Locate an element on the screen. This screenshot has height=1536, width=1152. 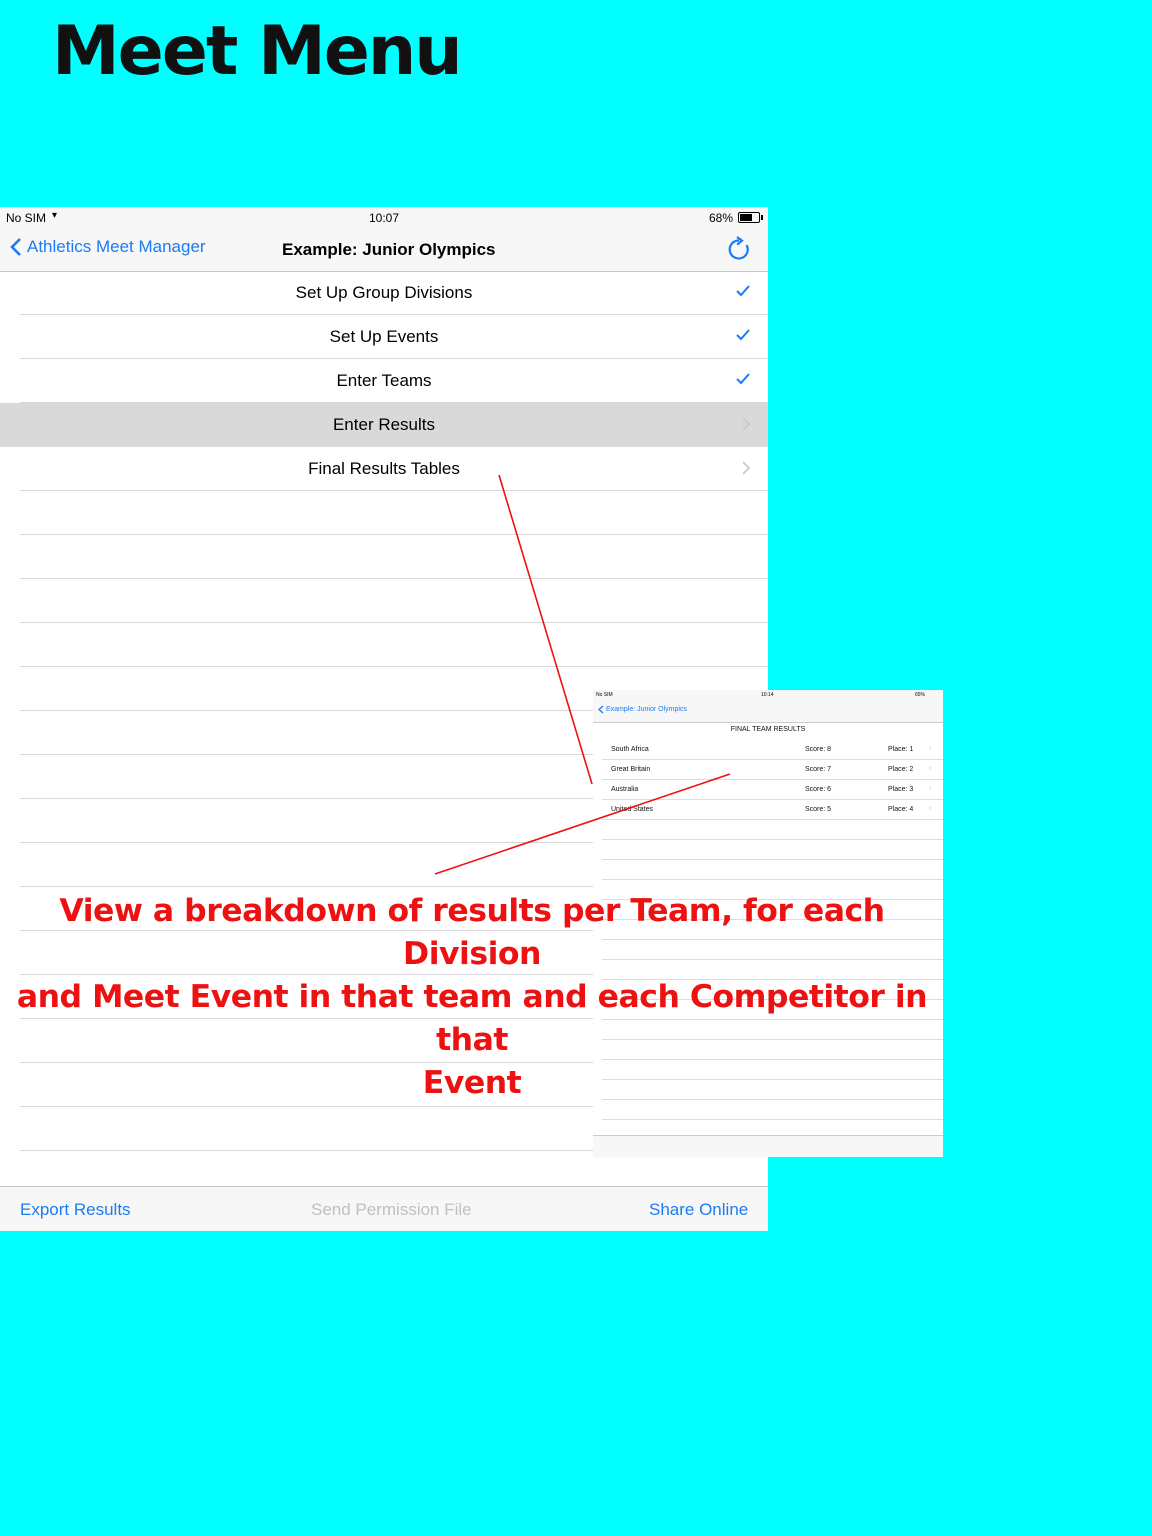
status-bar: No SIM ▾ 10:07 68% is located at coordinates (384, 217).